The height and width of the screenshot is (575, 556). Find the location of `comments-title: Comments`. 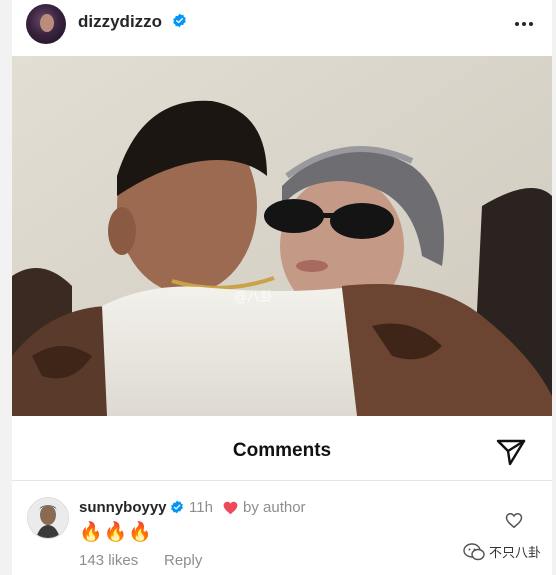

comments-title: Comments is located at coordinates (282, 450).